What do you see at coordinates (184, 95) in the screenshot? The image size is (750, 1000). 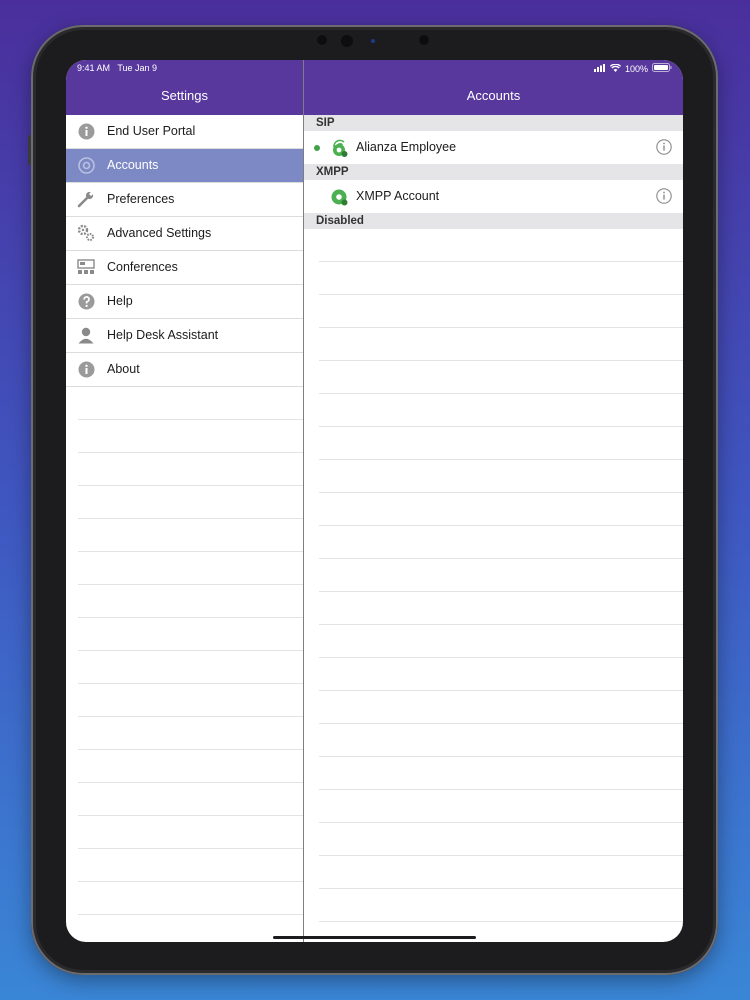 I see `settings-title: Settings` at bounding box center [184, 95].